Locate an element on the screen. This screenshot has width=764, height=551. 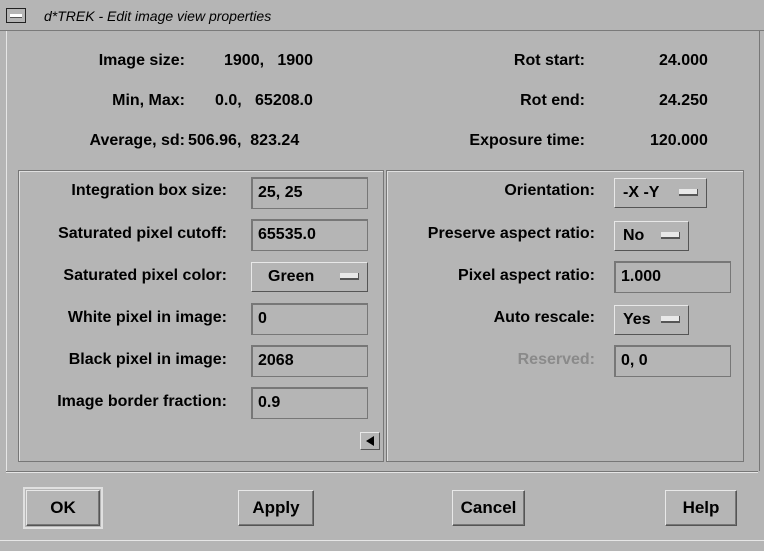
black-pixel-label: Black pixel in image: is located at coordinates (147, 359).